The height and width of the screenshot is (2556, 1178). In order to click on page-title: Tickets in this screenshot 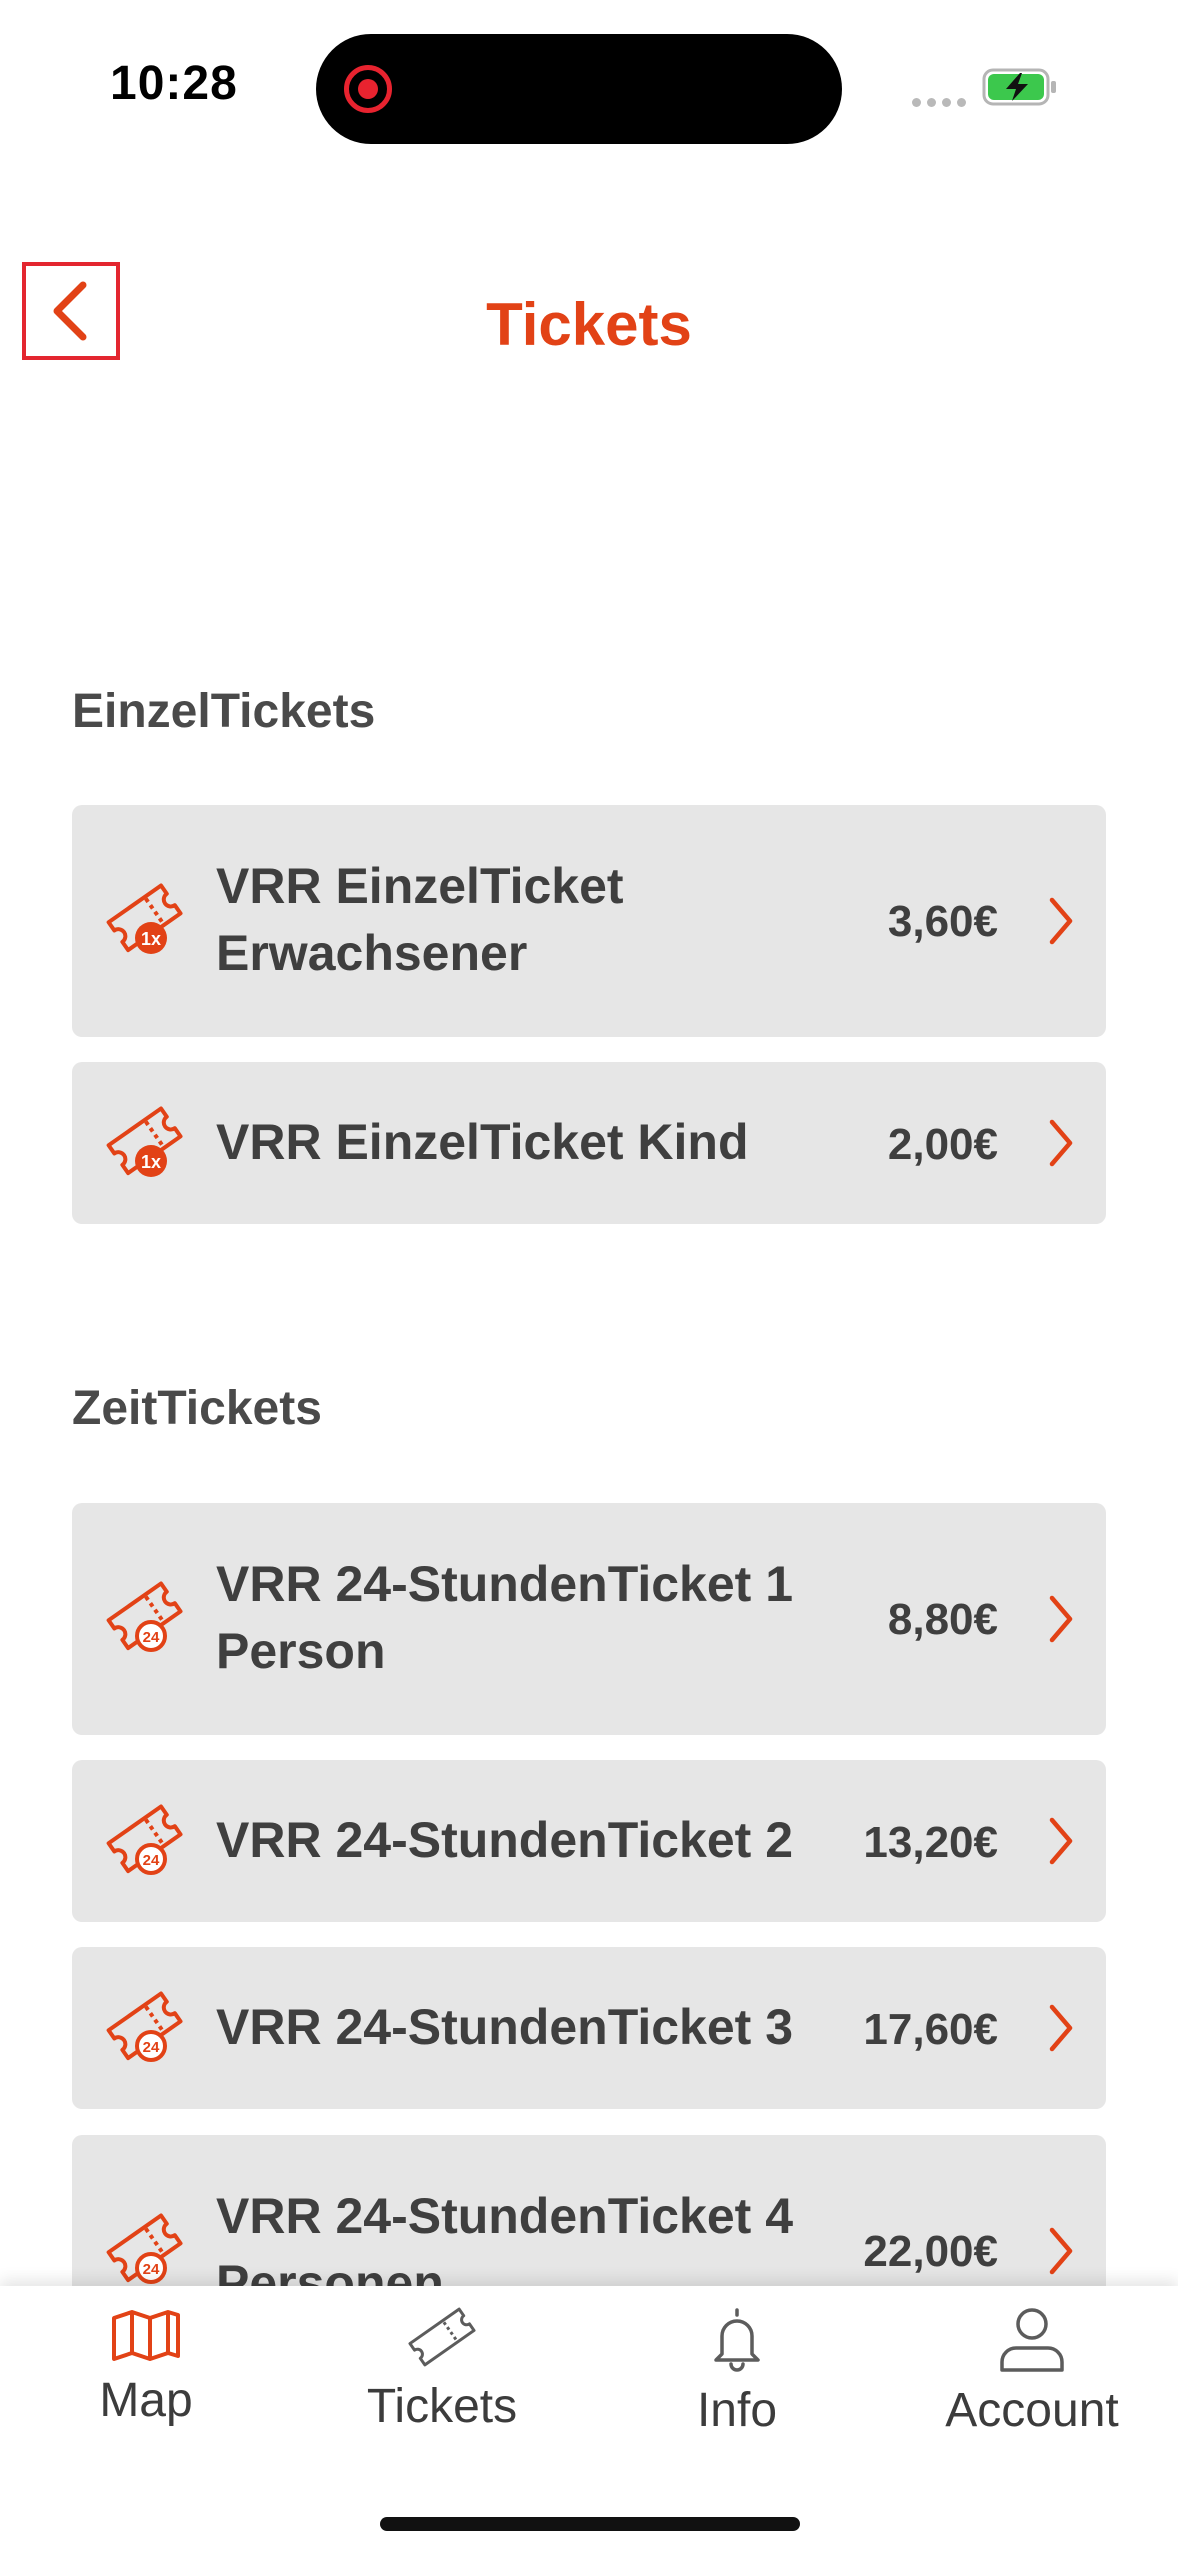, I will do `click(589, 324)`.